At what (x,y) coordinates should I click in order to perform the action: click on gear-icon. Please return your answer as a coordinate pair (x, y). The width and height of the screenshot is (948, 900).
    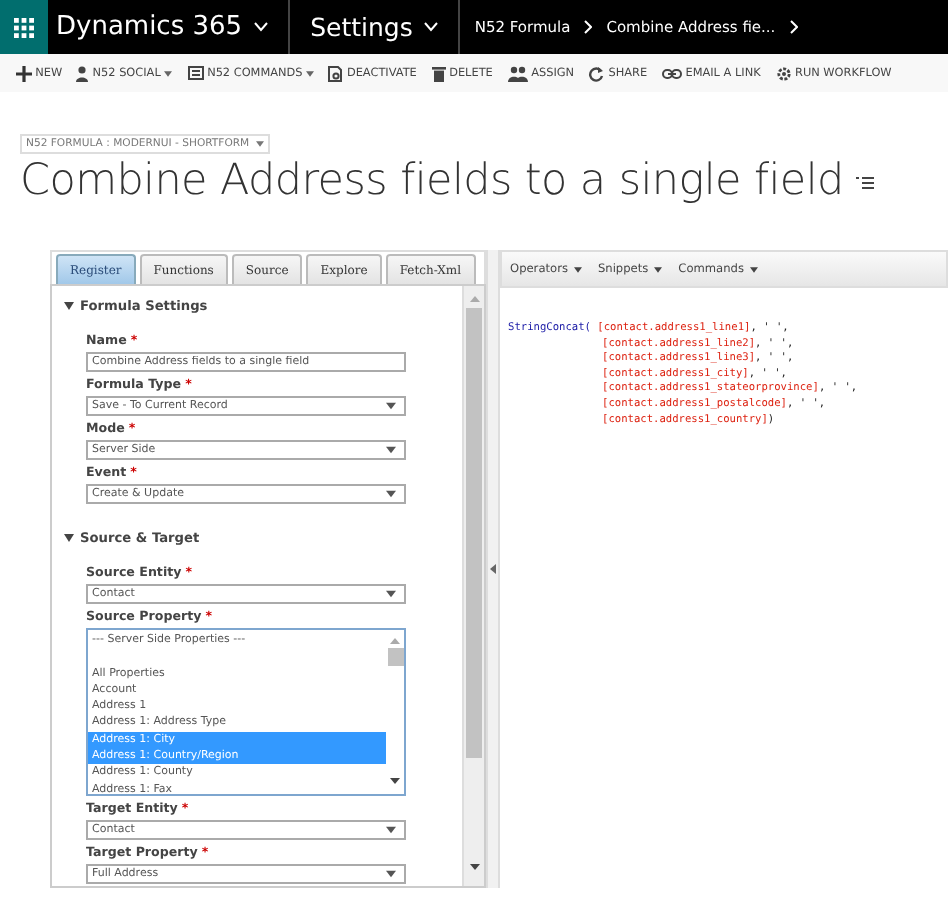
    Looking at the image, I should click on (783, 73).